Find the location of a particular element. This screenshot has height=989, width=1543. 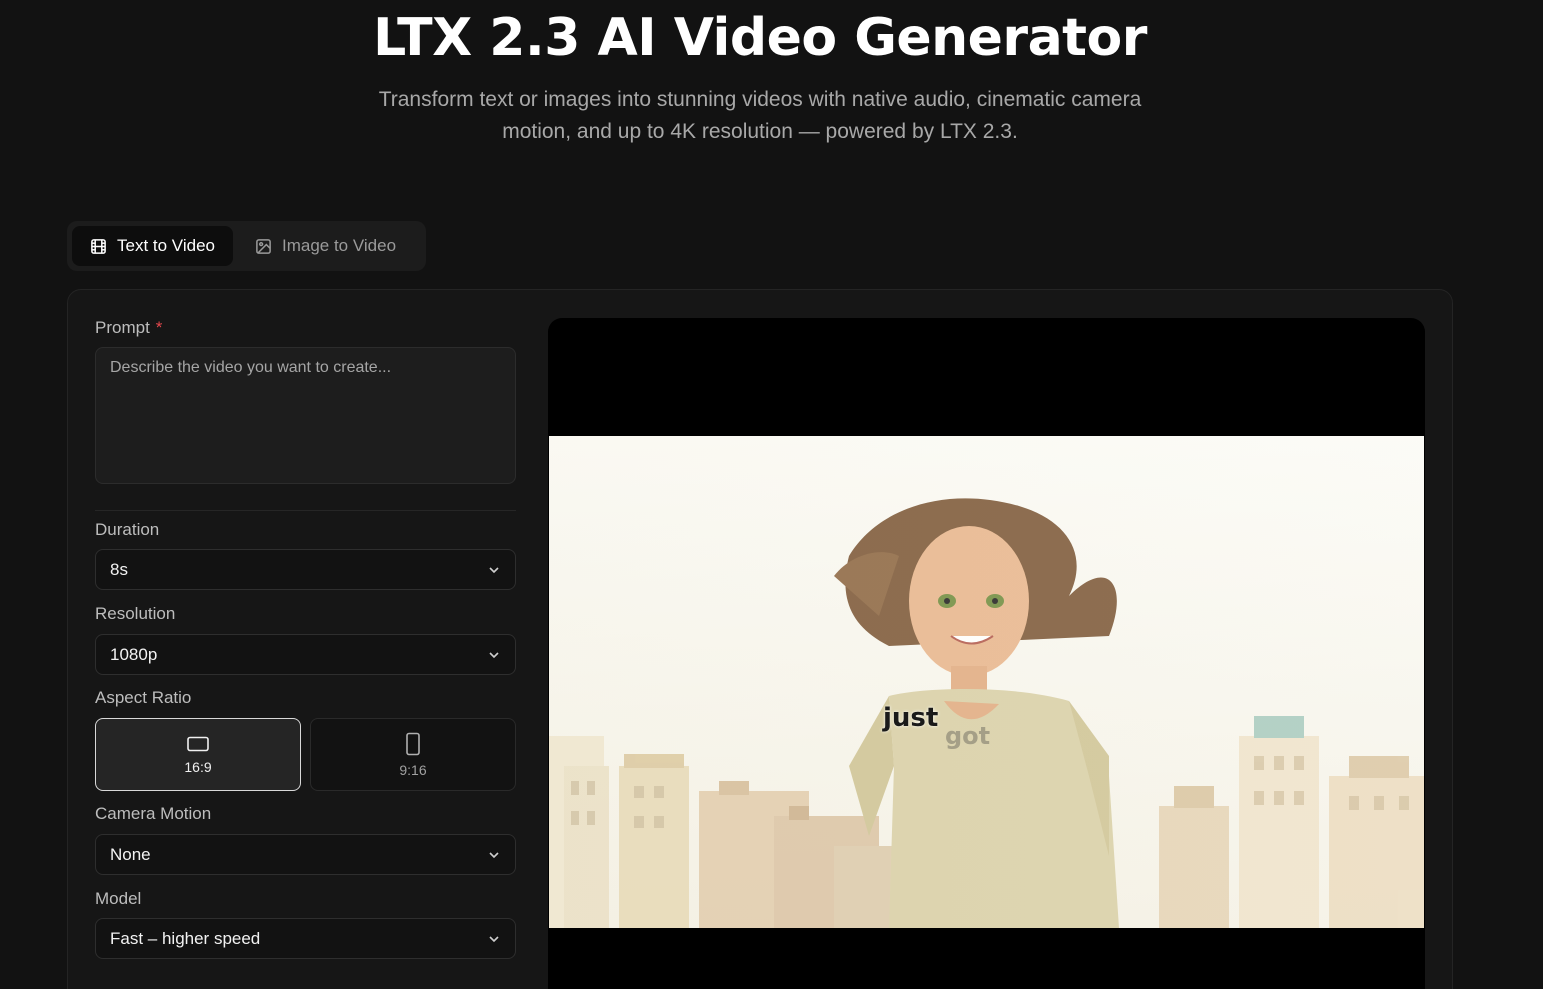

form-divider is located at coordinates (305, 510).